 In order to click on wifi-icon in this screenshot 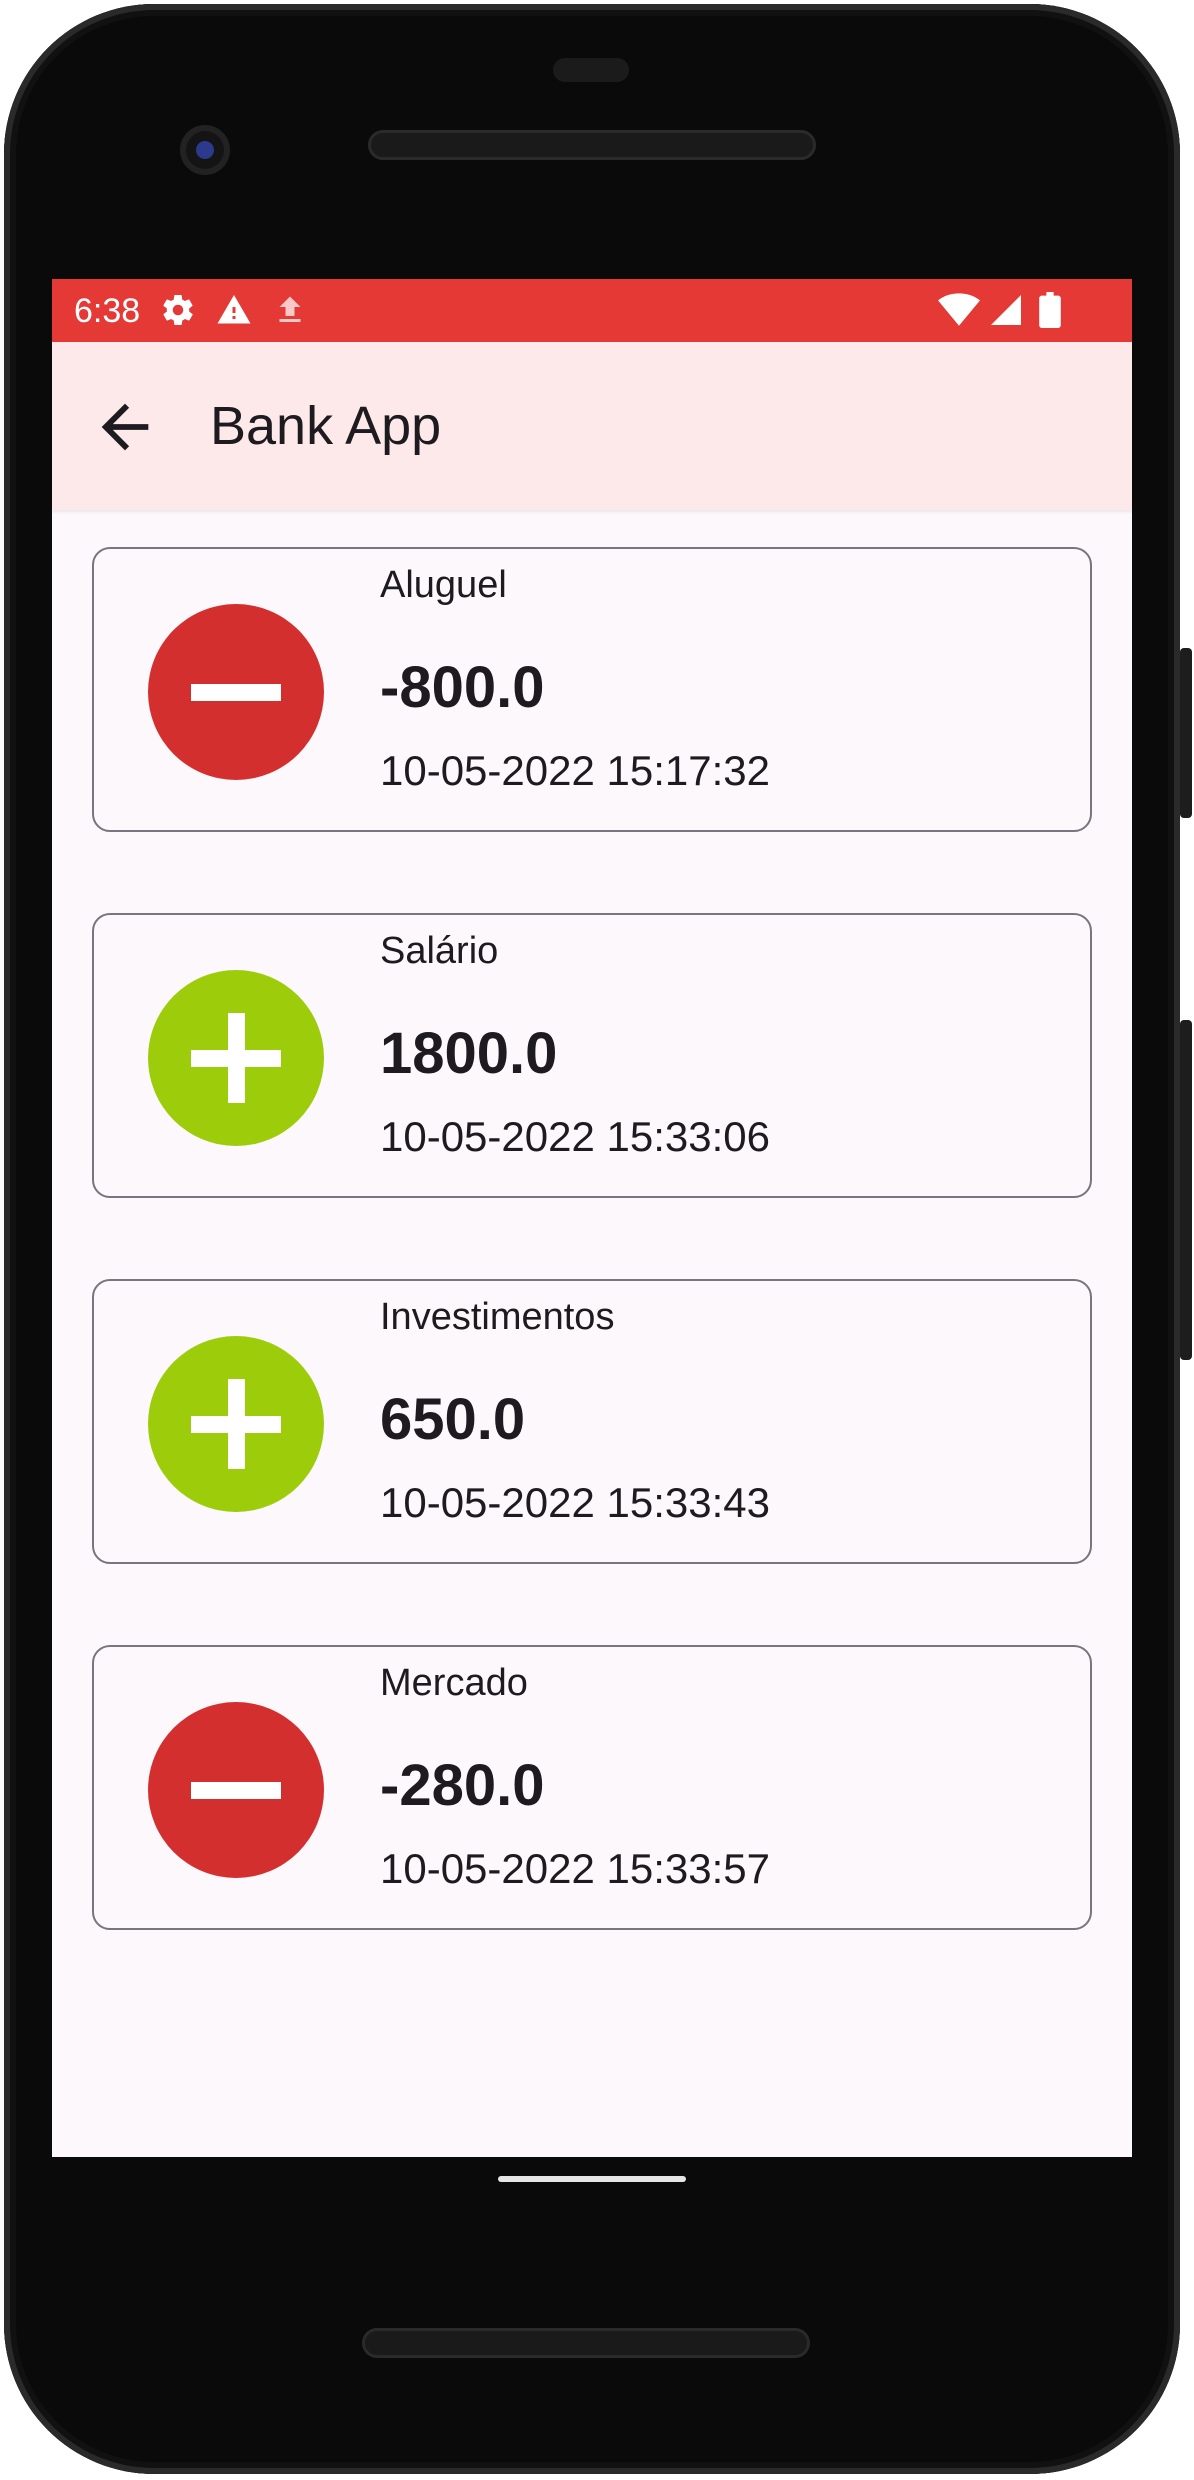, I will do `click(959, 310)`.